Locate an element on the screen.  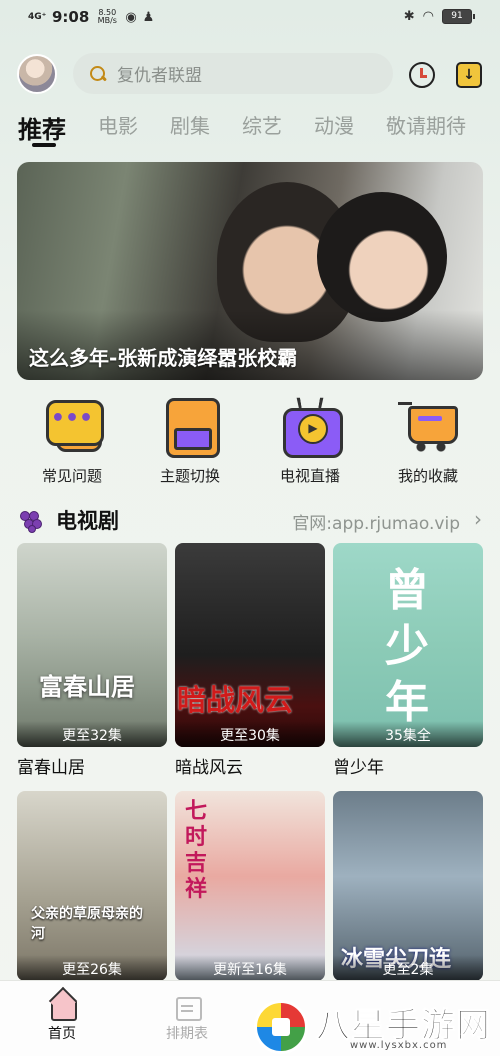
poster-art-text: 父亲的草原母亲的河 is located at coordinates (87, 924).